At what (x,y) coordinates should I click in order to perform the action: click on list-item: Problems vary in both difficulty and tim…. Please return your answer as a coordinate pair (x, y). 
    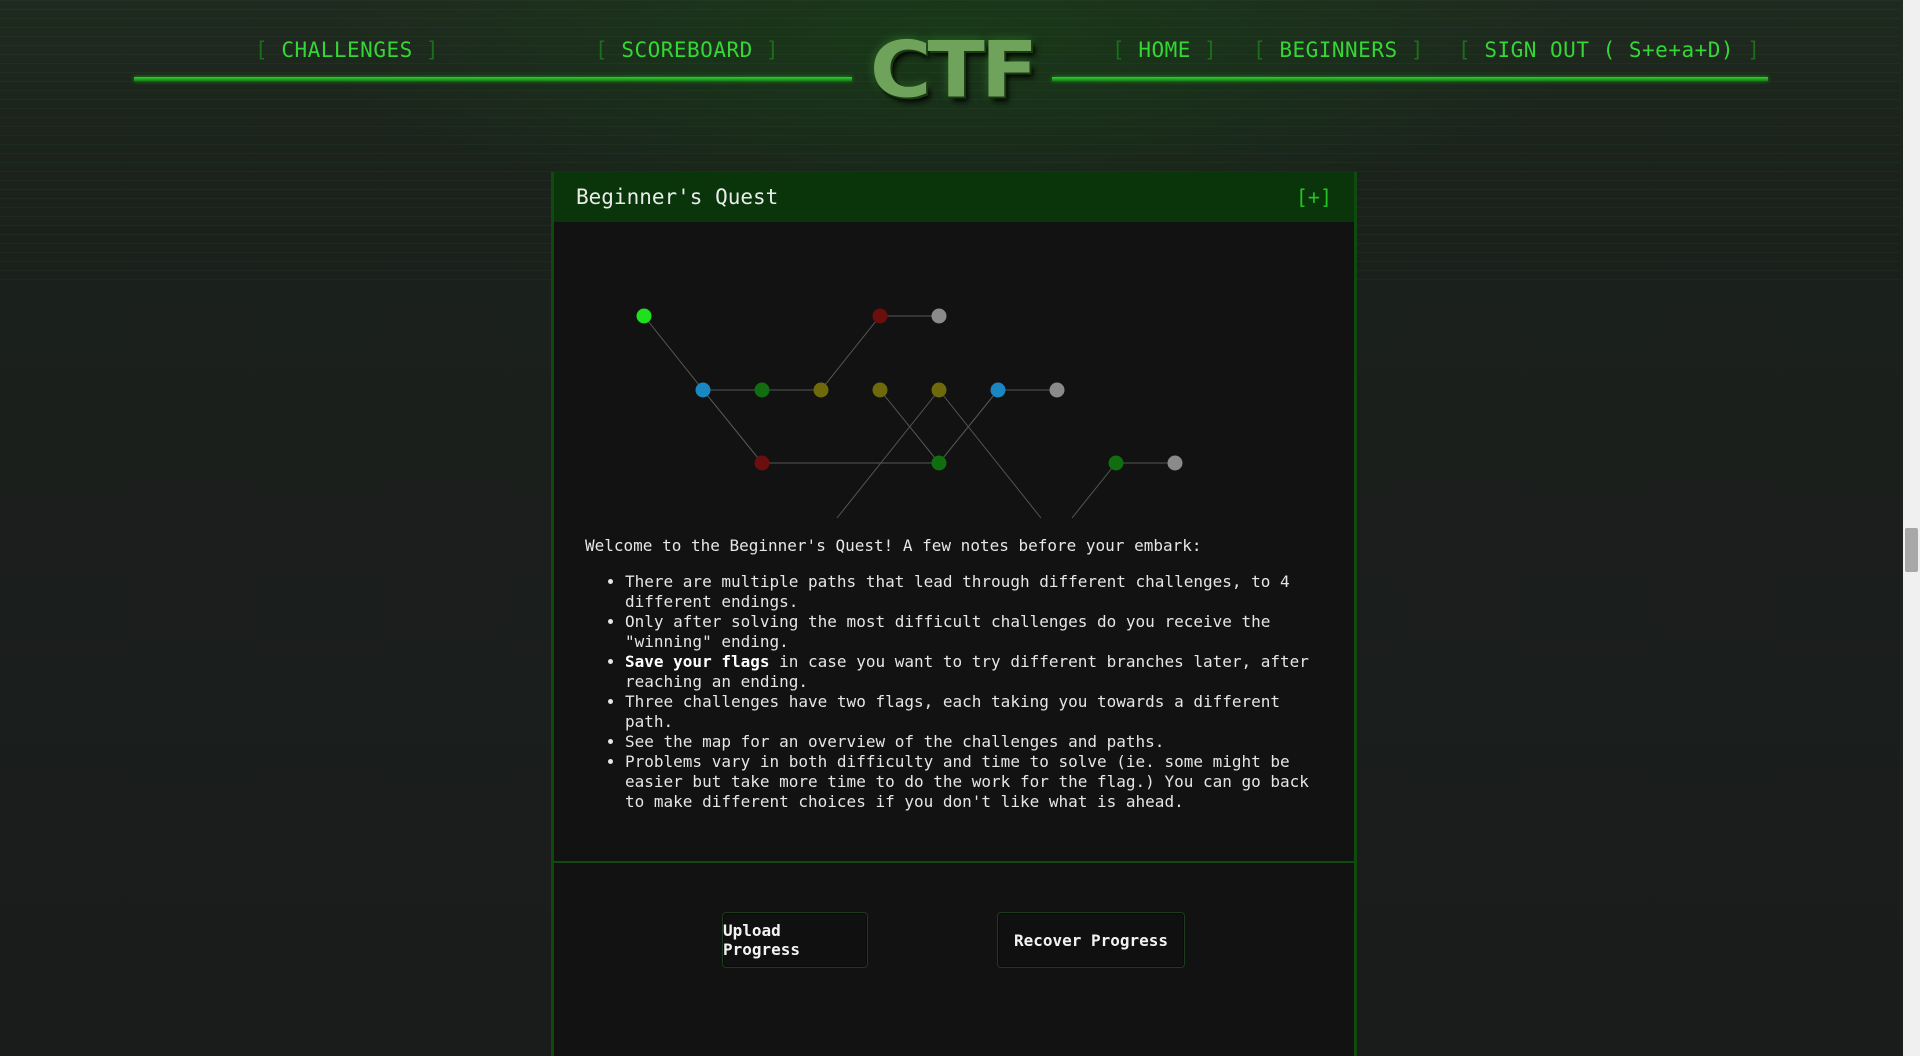
    Looking at the image, I should click on (975, 782).